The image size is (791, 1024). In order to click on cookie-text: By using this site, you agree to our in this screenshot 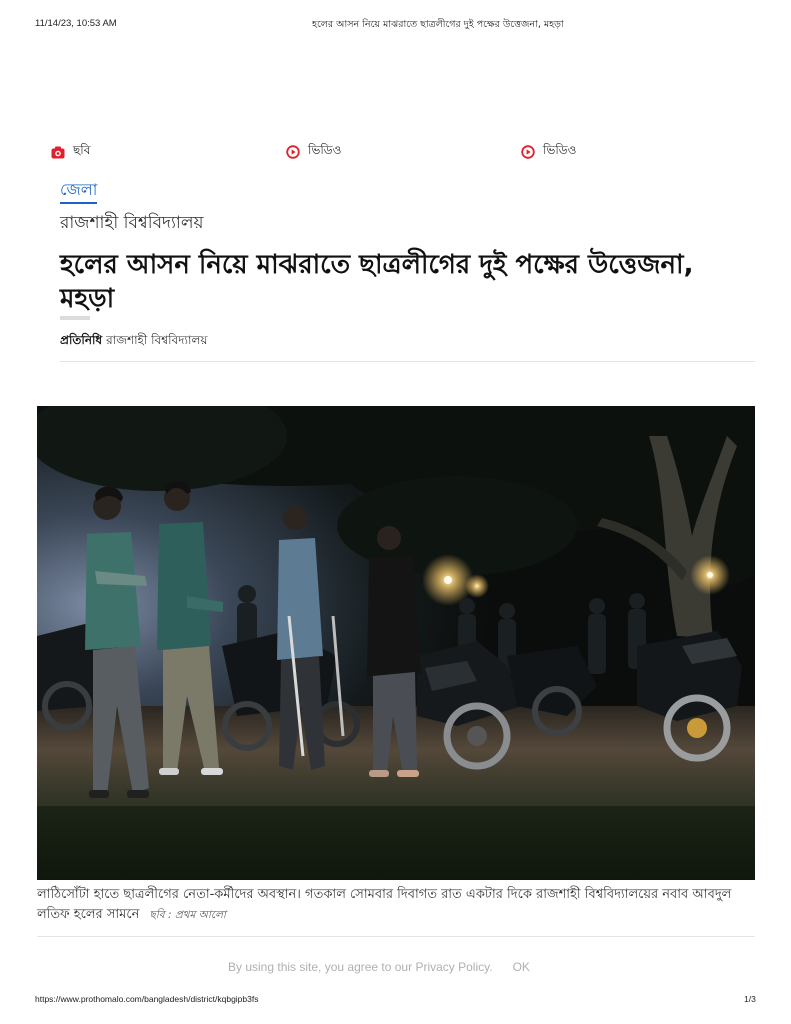, I will do `click(322, 967)`.